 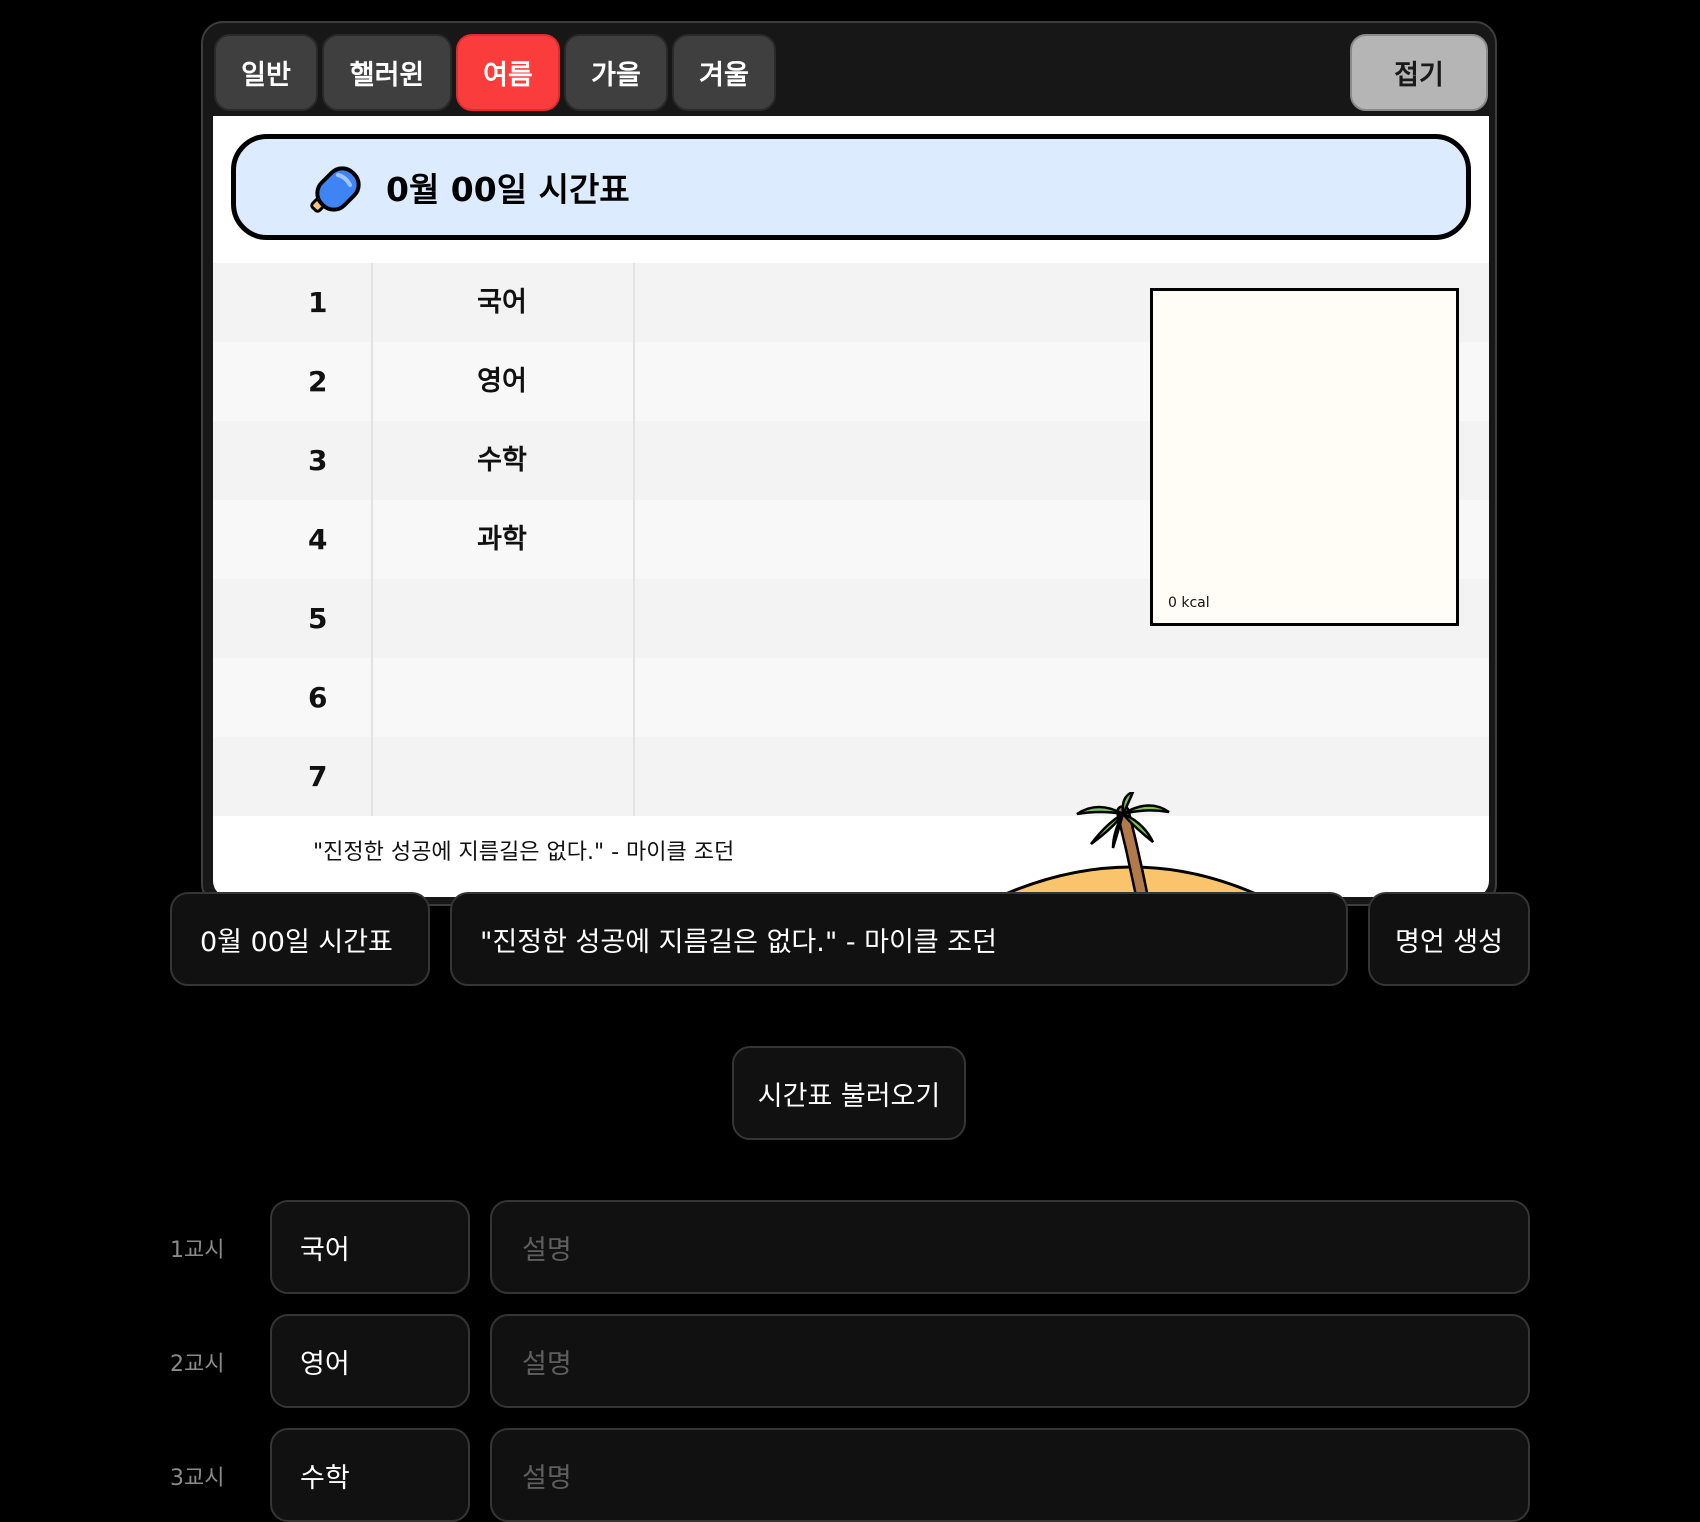 What do you see at coordinates (1189, 603) in the screenshot?
I see `meal-kcal: 0 kcal` at bounding box center [1189, 603].